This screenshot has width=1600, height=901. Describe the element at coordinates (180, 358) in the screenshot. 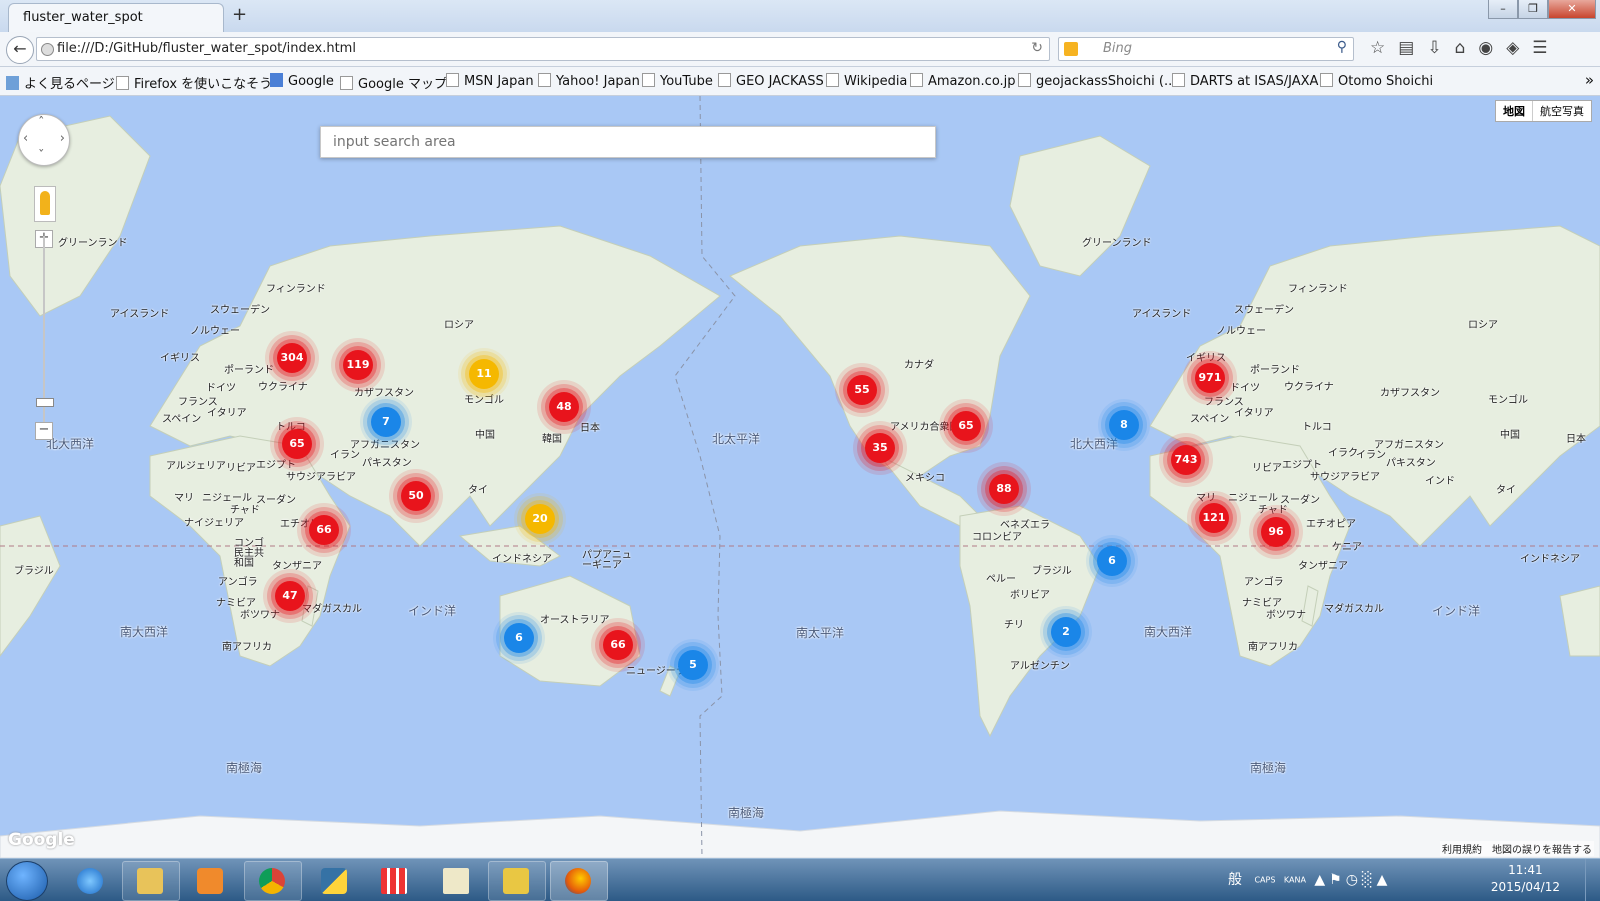

I see `country-label: イギリス` at that location.